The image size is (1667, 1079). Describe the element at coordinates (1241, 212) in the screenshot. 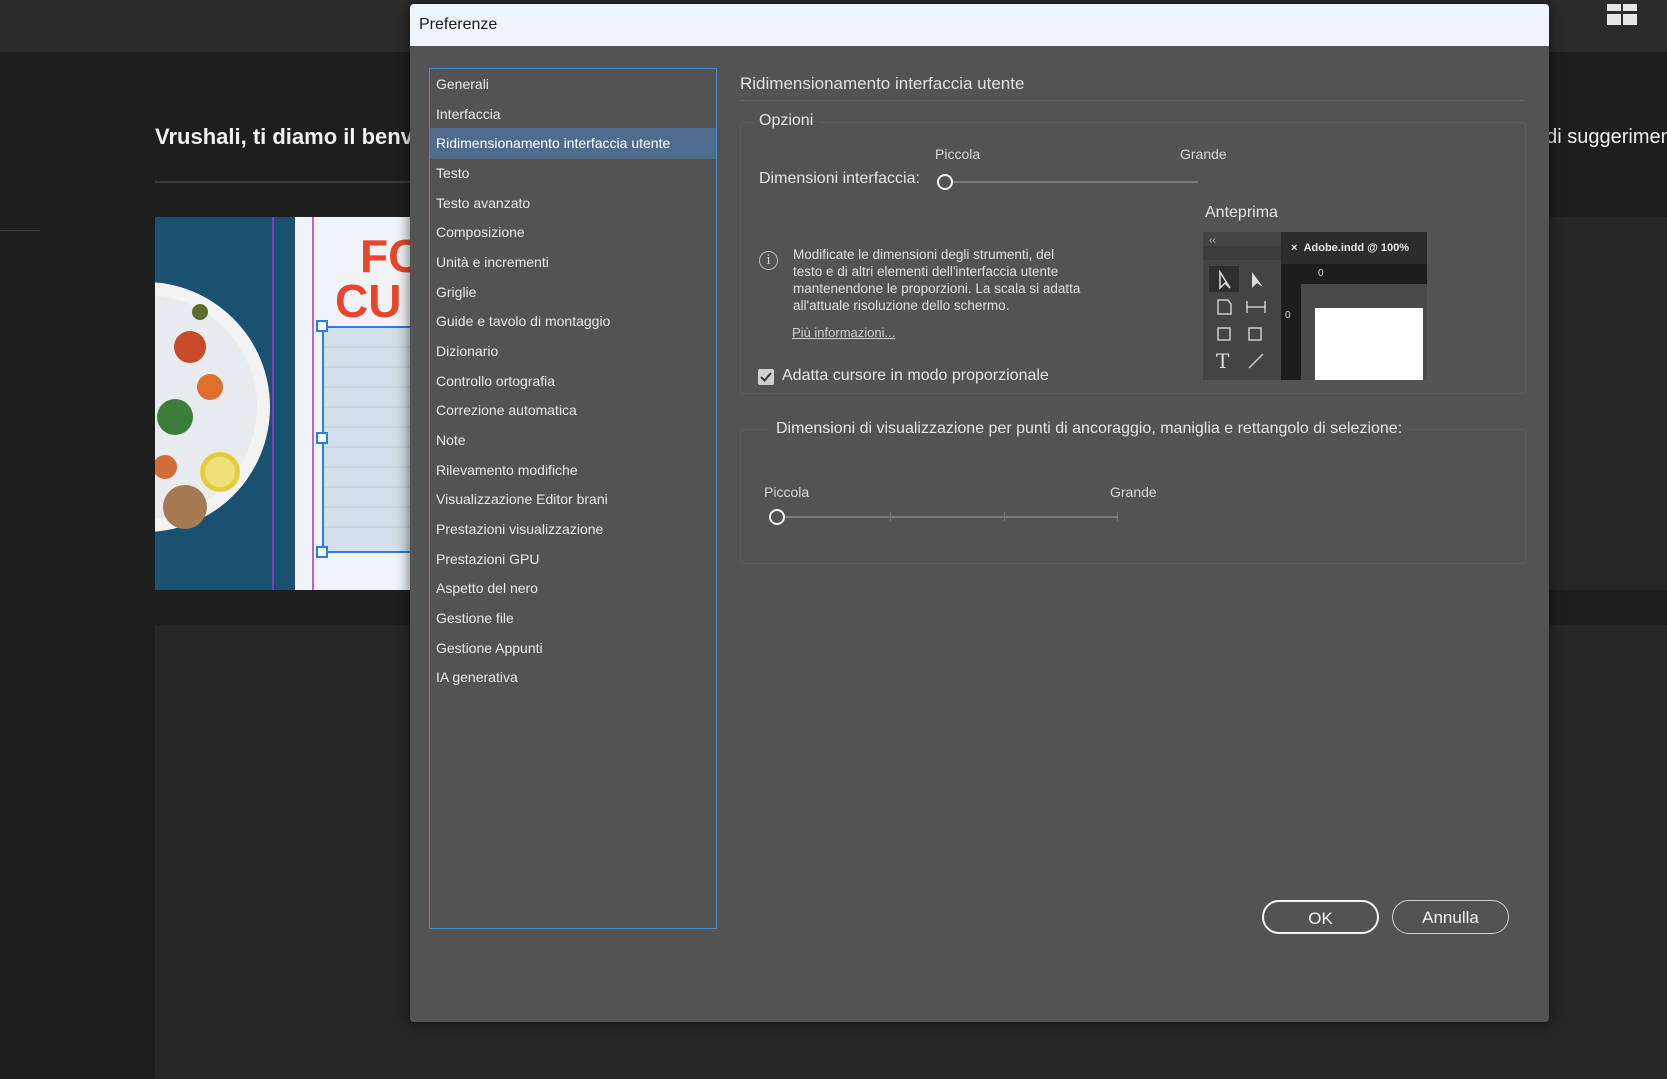

I see `preview-label: Anteprima` at that location.